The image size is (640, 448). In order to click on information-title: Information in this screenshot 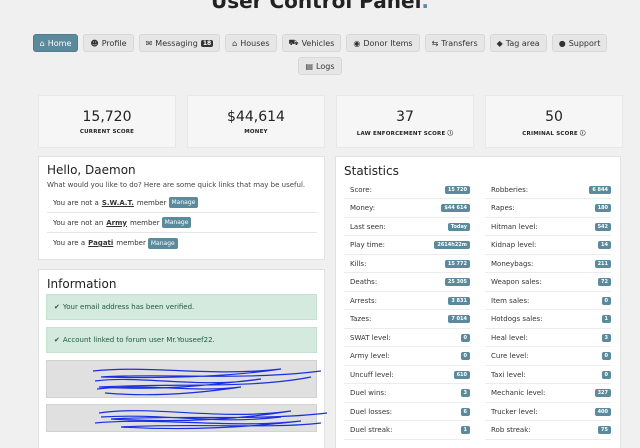, I will do `click(82, 284)`.